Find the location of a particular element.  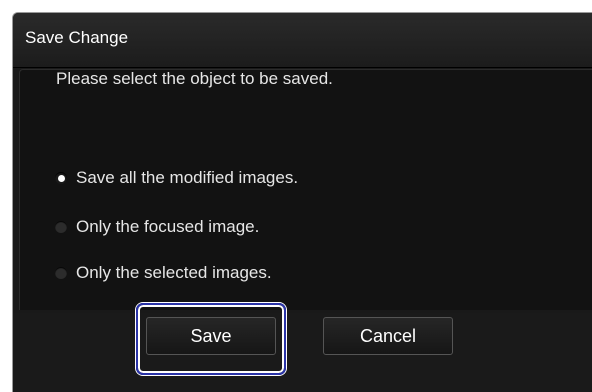

option-label: Only the selected images. is located at coordinates (174, 272).